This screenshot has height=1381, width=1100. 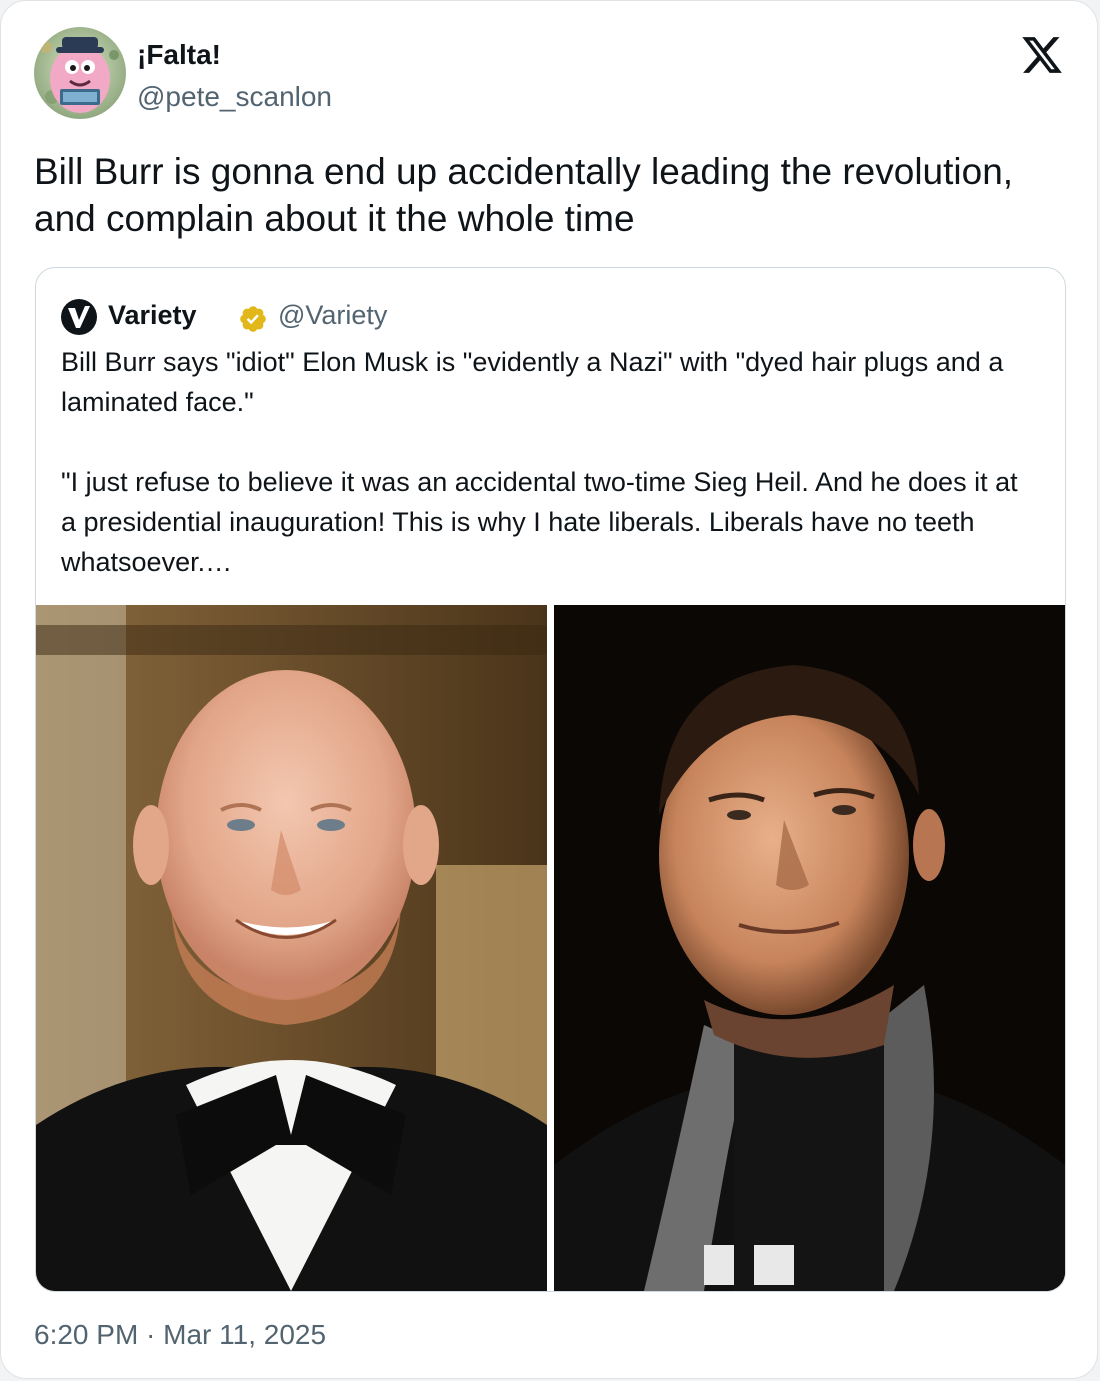 I want to click on x-logo-icon, so click(x=1042, y=55).